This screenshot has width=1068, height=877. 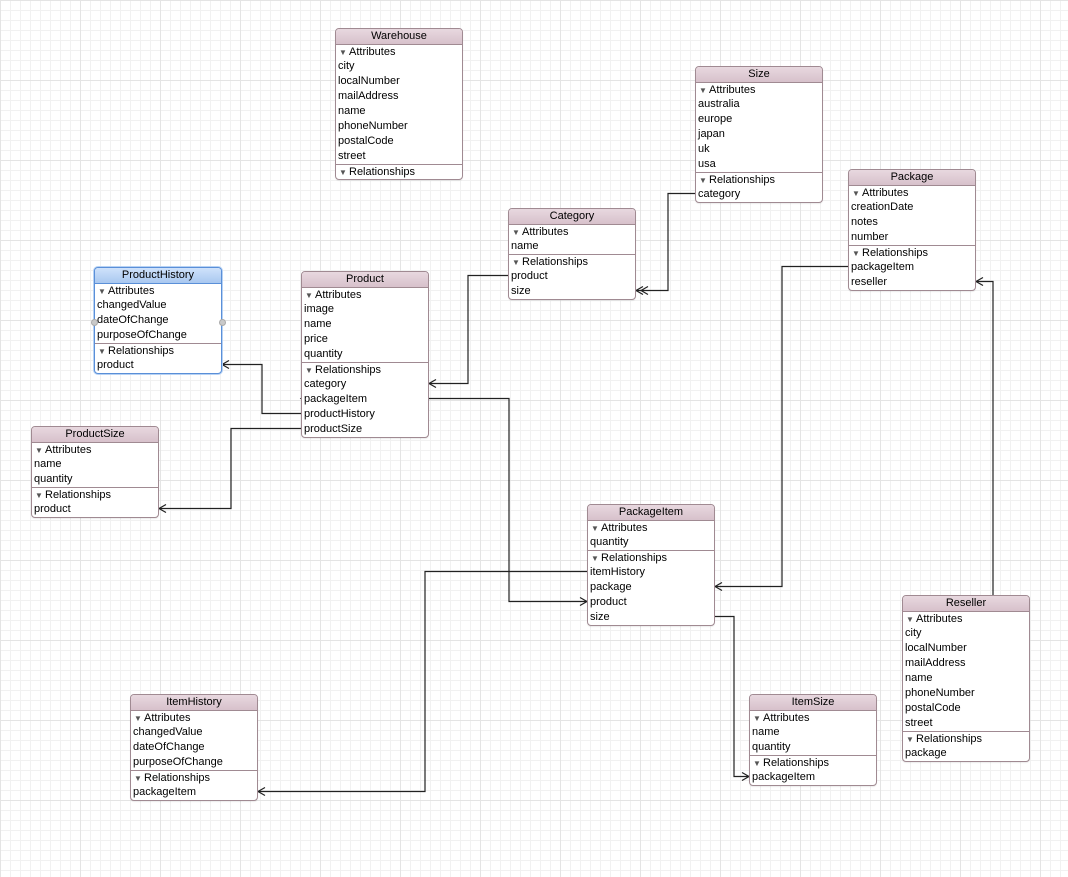 What do you see at coordinates (912, 282) in the screenshot?
I see `relationship-row: reseller` at bounding box center [912, 282].